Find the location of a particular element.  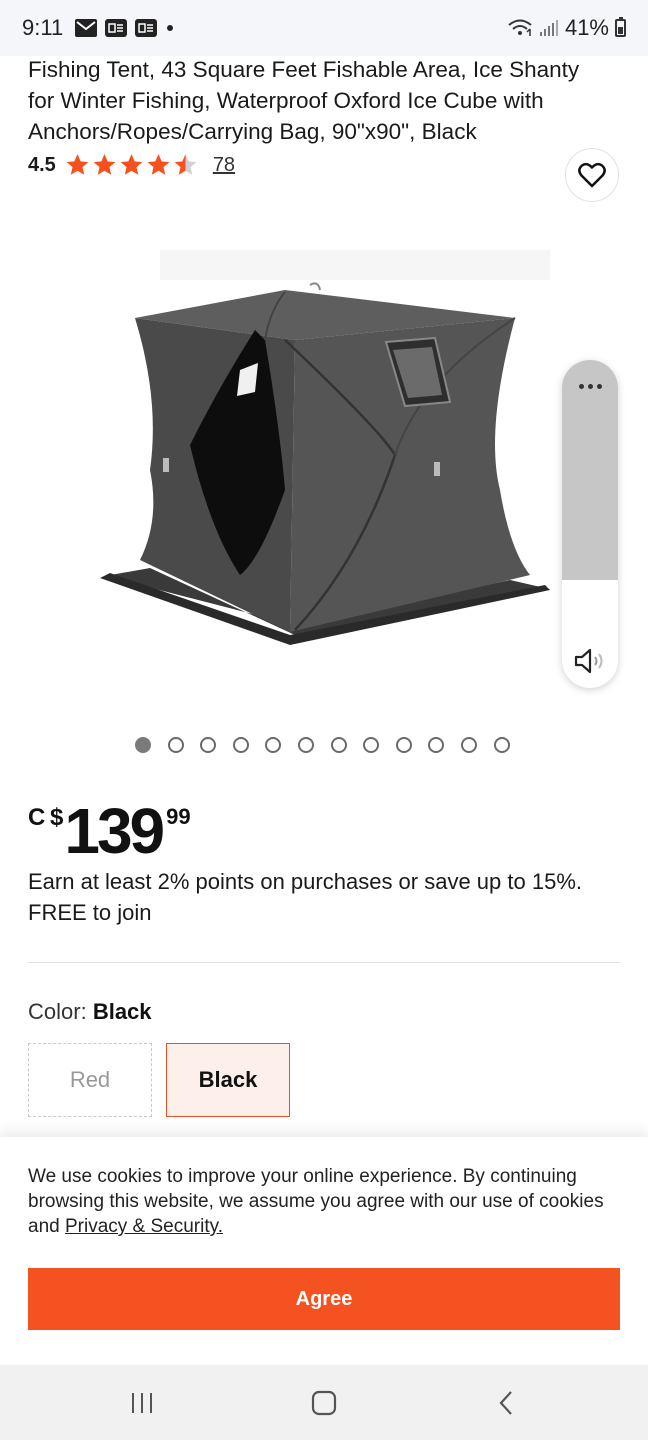

price-cents: 99 is located at coordinates (178, 816).